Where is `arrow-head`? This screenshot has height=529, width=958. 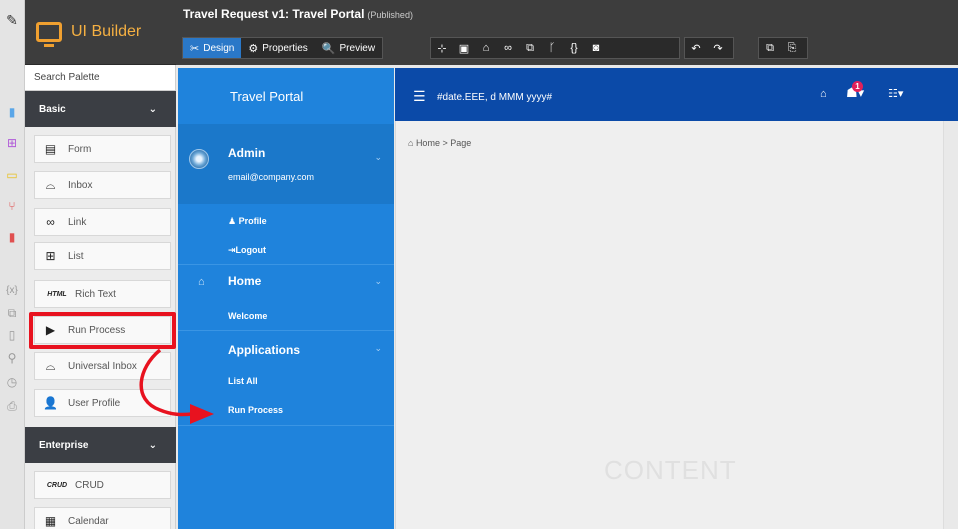
arrow-head is located at coordinates (202, 414).